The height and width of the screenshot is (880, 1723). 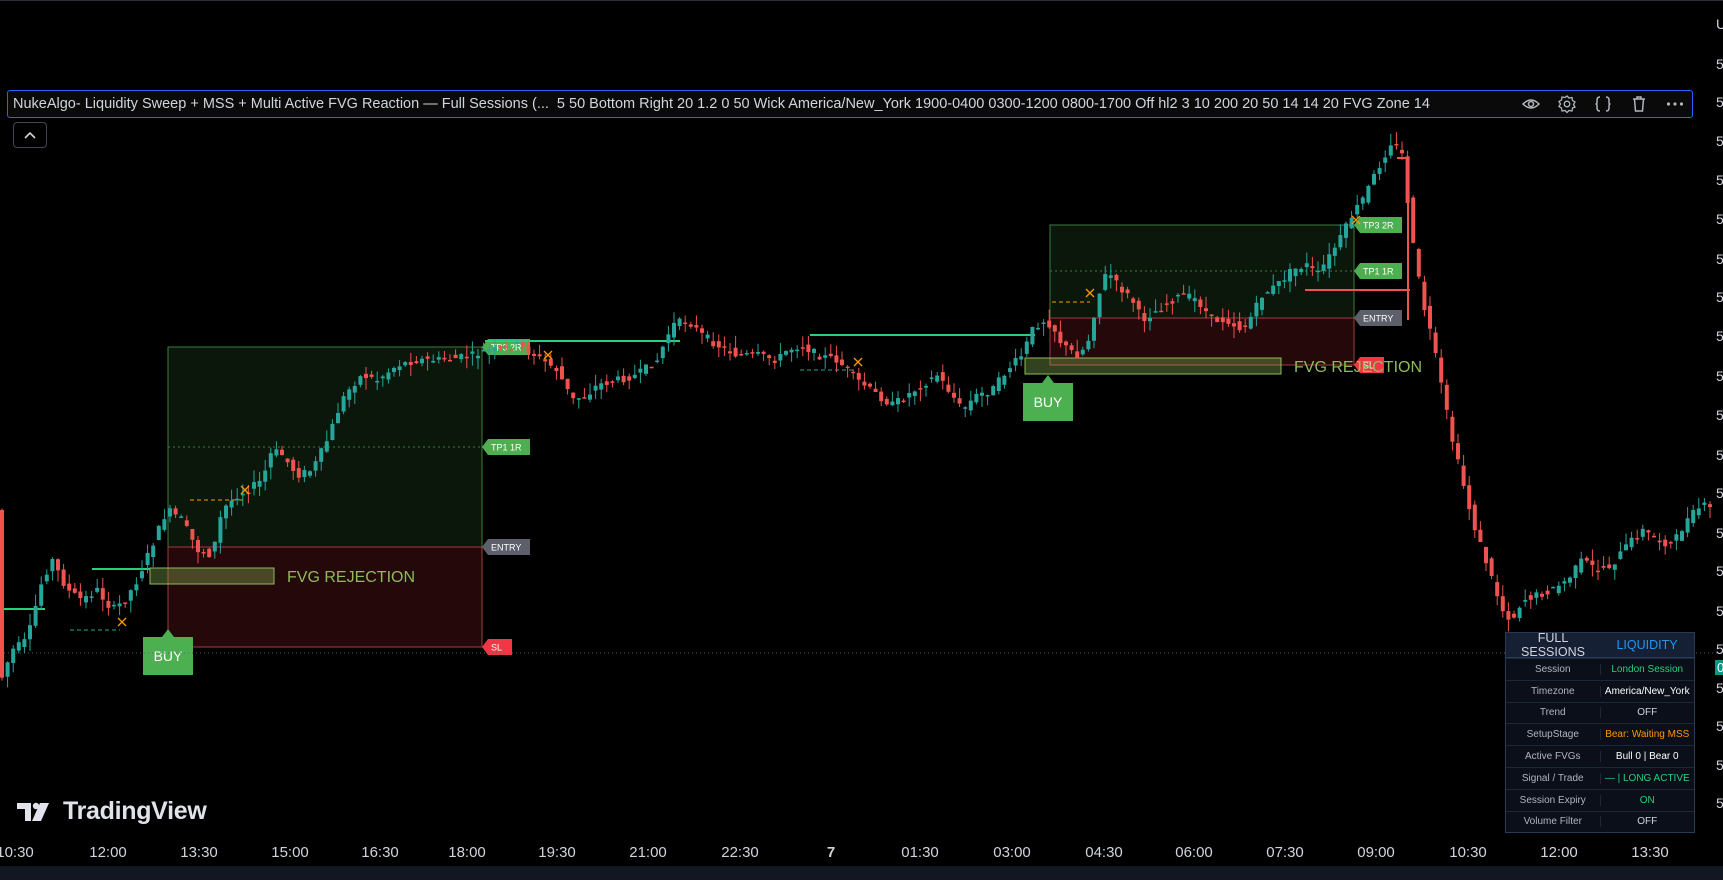 What do you see at coordinates (1553, 691) in the screenshot?
I see `panel-row-key: Timezone` at bounding box center [1553, 691].